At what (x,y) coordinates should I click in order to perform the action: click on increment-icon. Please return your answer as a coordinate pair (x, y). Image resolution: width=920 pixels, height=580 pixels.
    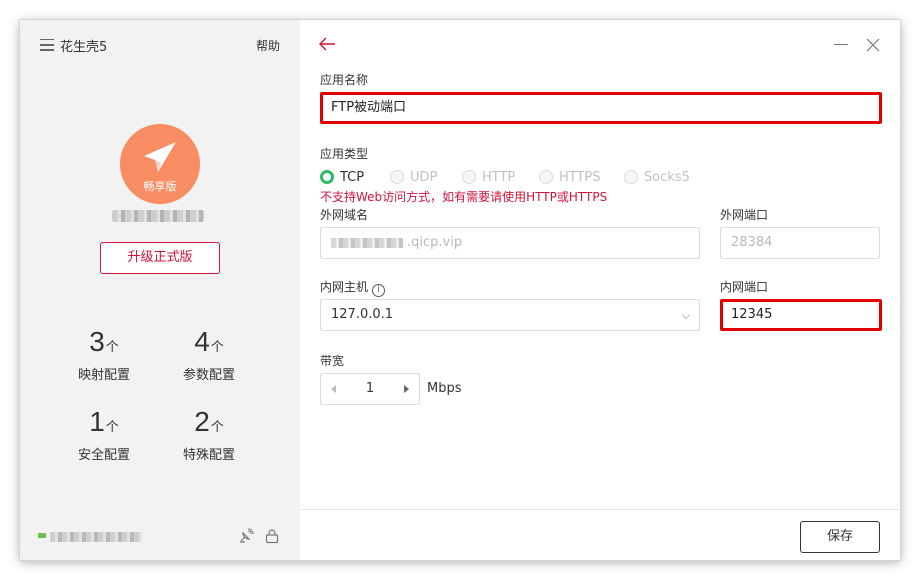
    Looking at the image, I should click on (406, 389).